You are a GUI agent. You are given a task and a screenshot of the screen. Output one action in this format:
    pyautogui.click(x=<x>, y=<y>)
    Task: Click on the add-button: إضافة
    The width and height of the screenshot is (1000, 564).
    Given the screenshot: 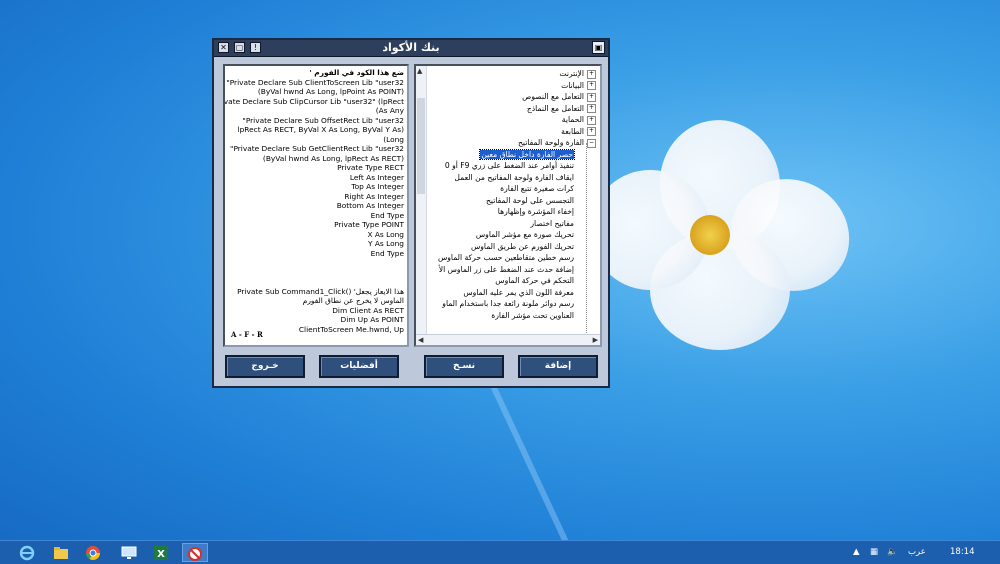 What is the action you would take?
    pyautogui.click(x=558, y=366)
    